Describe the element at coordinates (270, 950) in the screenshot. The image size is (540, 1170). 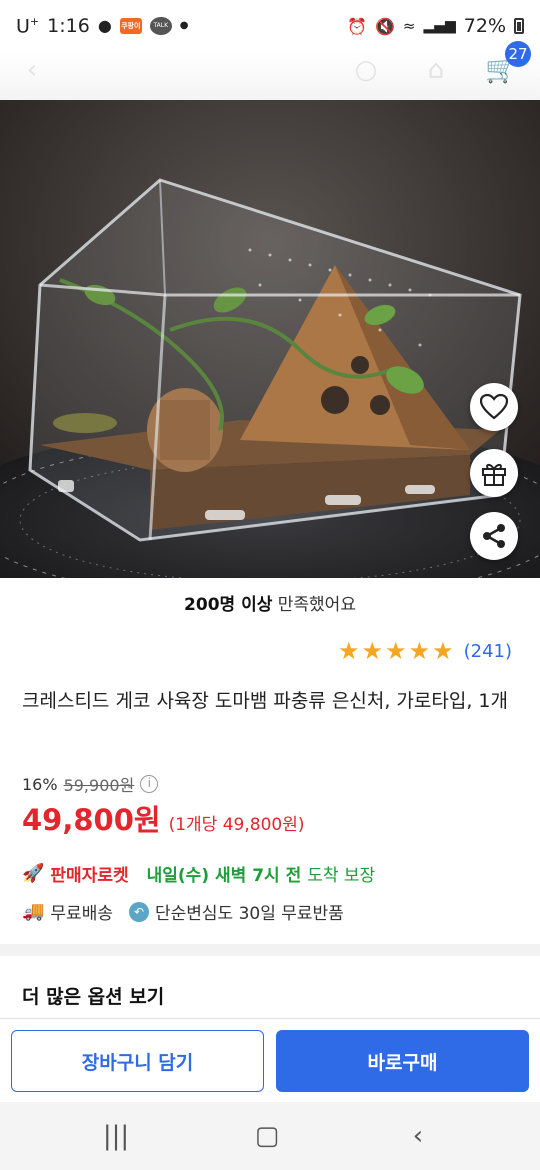
I see `section-divider` at that location.